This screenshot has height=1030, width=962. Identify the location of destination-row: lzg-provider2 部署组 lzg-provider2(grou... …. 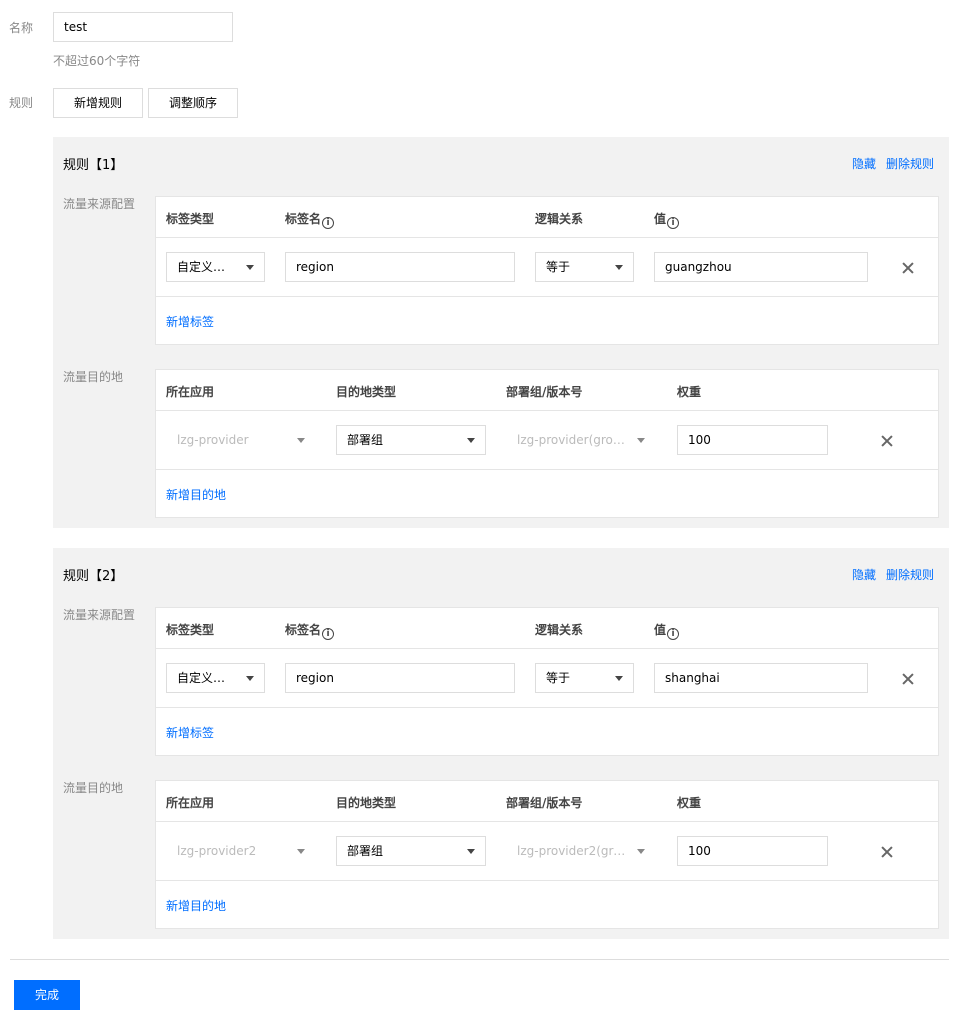
(547, 851).